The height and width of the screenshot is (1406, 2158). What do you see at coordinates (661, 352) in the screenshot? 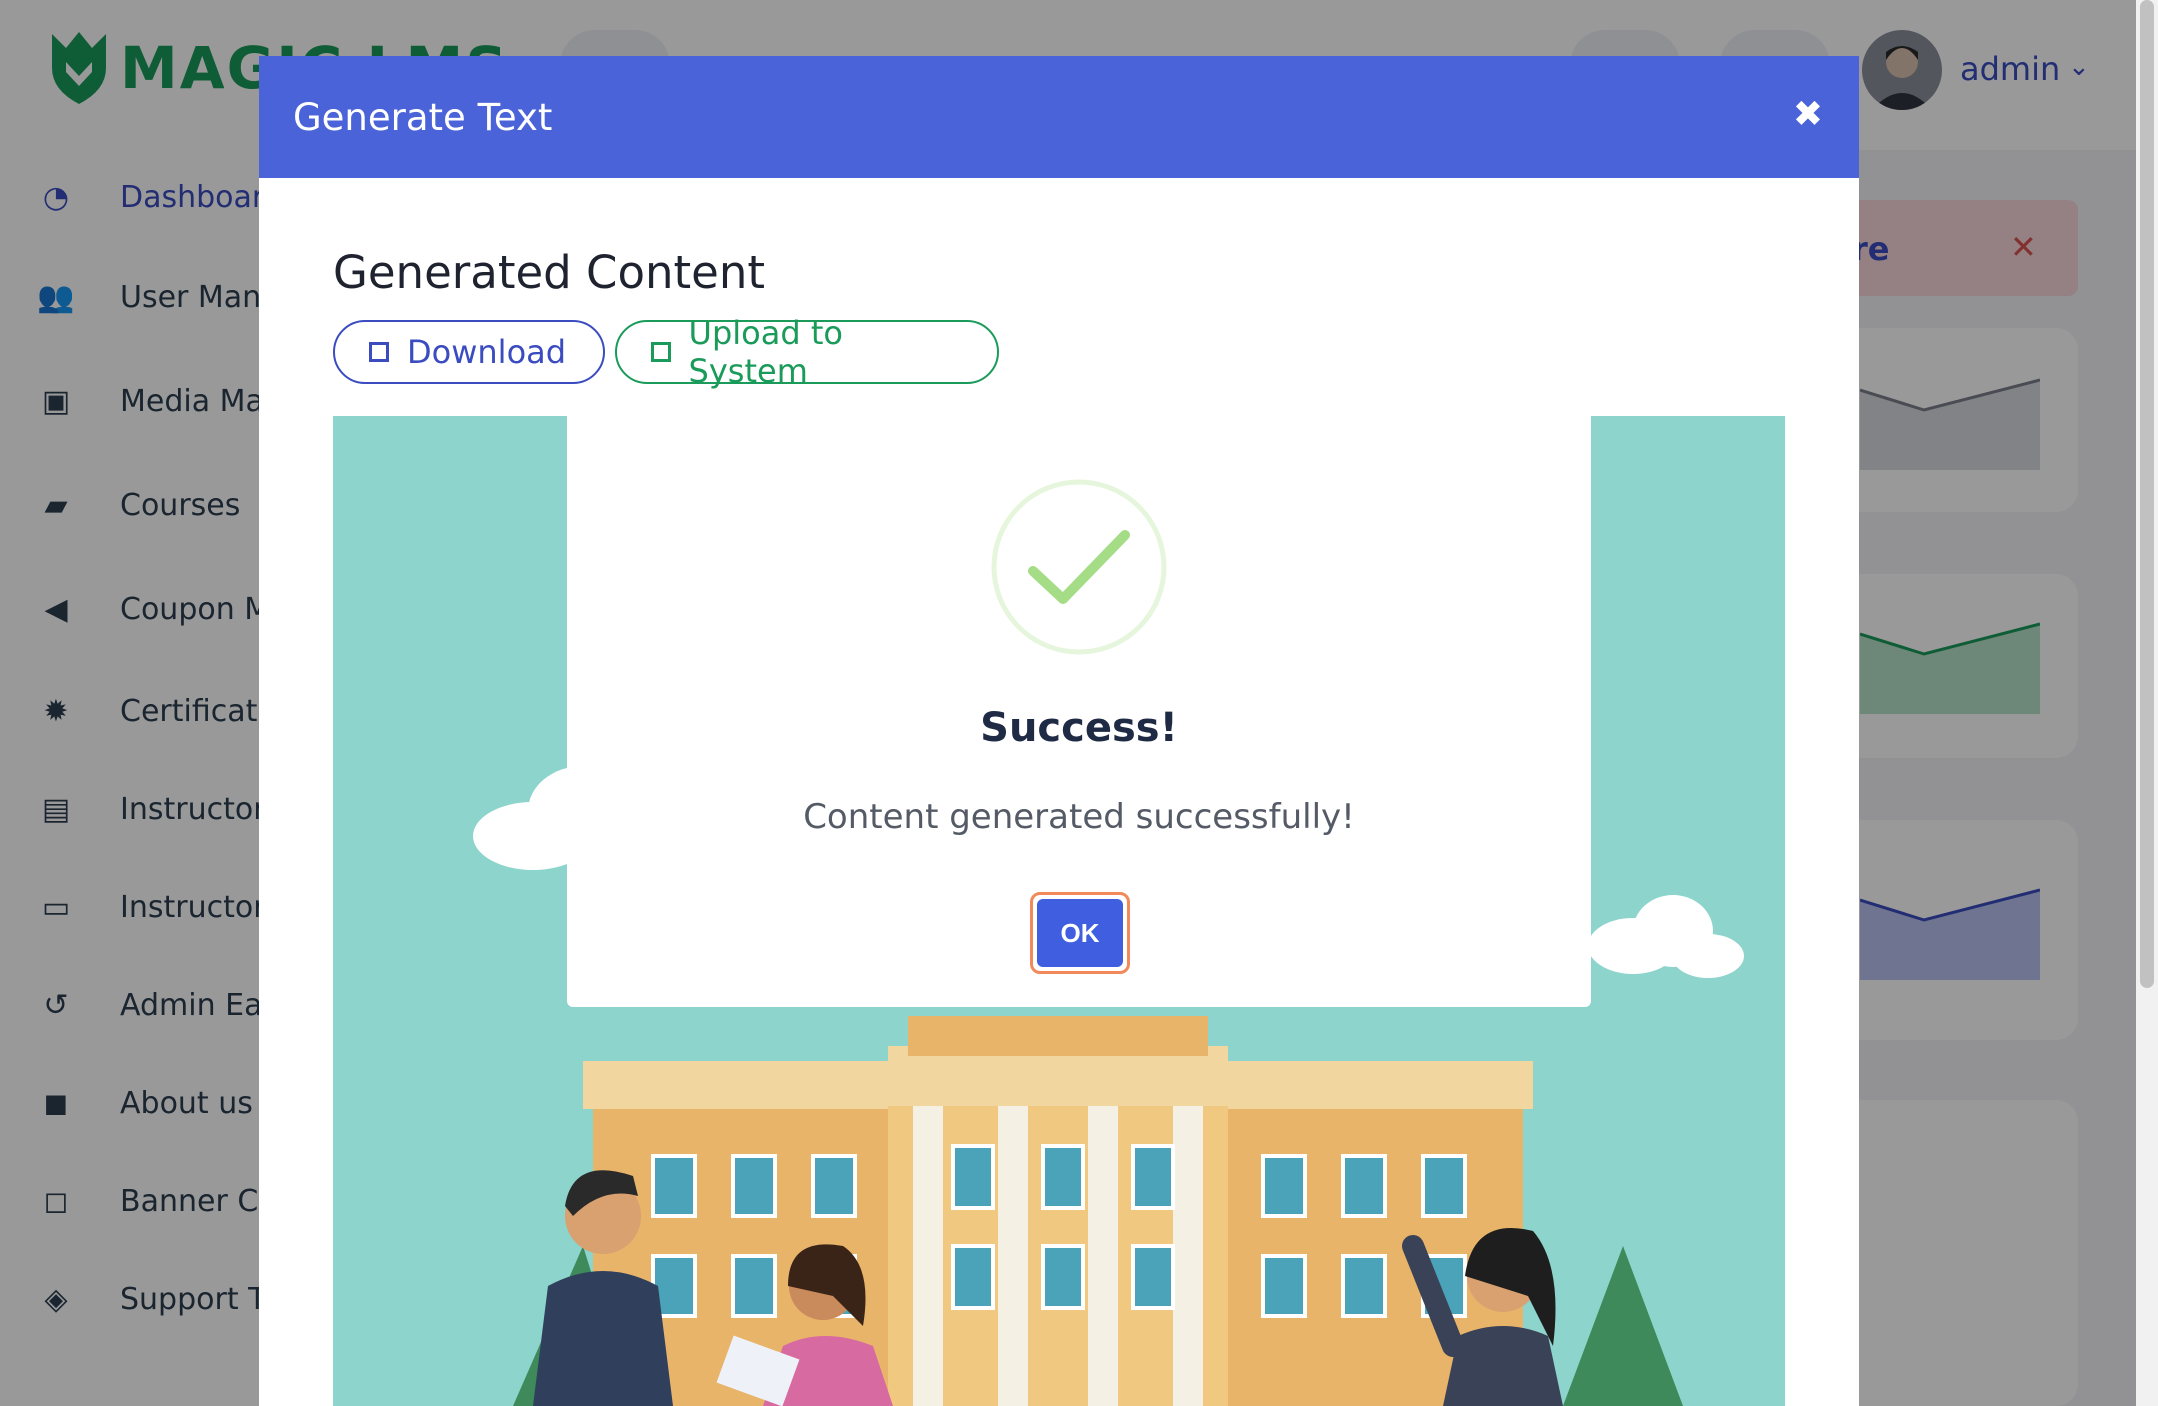
I see `upload-icon` at bounding box center [661, 352].